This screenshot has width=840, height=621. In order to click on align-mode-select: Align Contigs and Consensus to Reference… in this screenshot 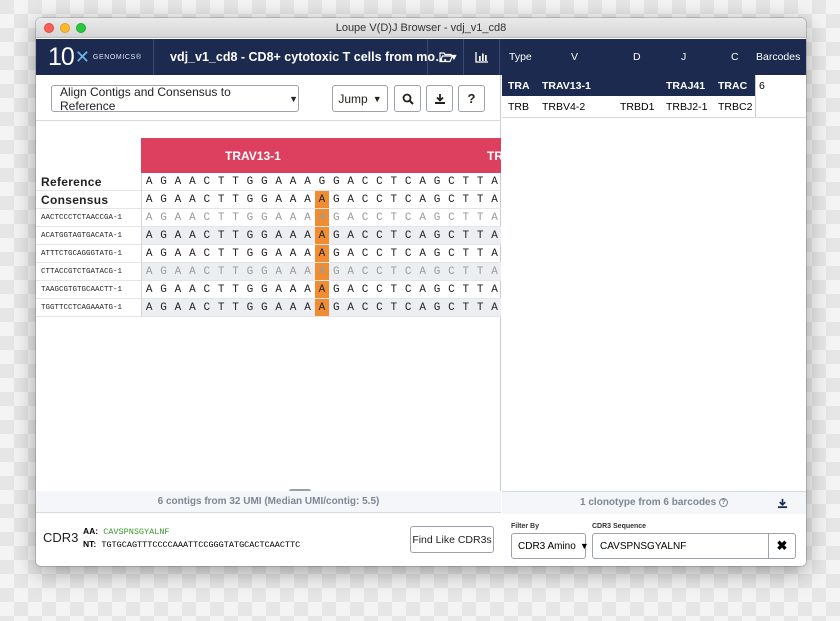, I will do `click(175, 99)`.